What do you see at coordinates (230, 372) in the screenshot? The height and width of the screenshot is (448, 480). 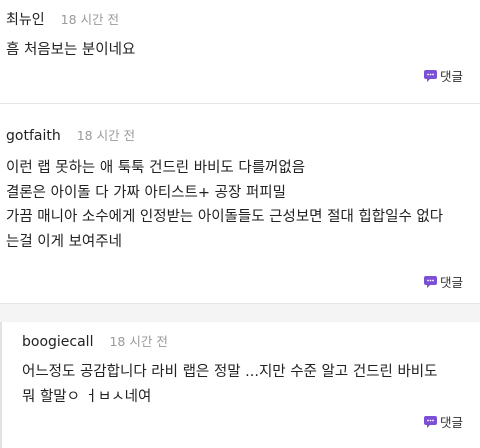 I see `comment-text-line: 어느정도 공감합니다 라비 랩은 정말 ...지만 수준 알고 건드린 바비도` at bounding box center [230, 372].